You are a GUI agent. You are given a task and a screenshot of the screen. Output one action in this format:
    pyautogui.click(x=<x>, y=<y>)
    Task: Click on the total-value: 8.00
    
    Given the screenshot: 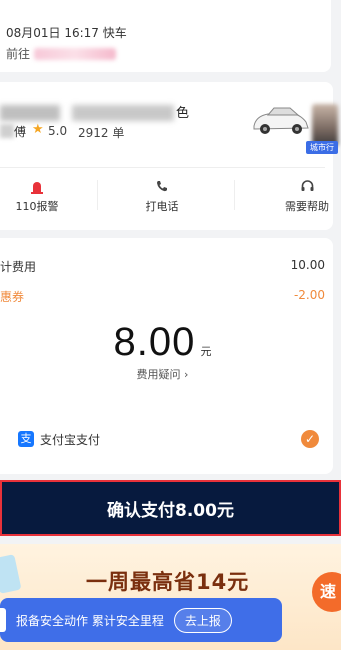 What is the action you would take?
    pyautogui.click(x=154, y=342)
    